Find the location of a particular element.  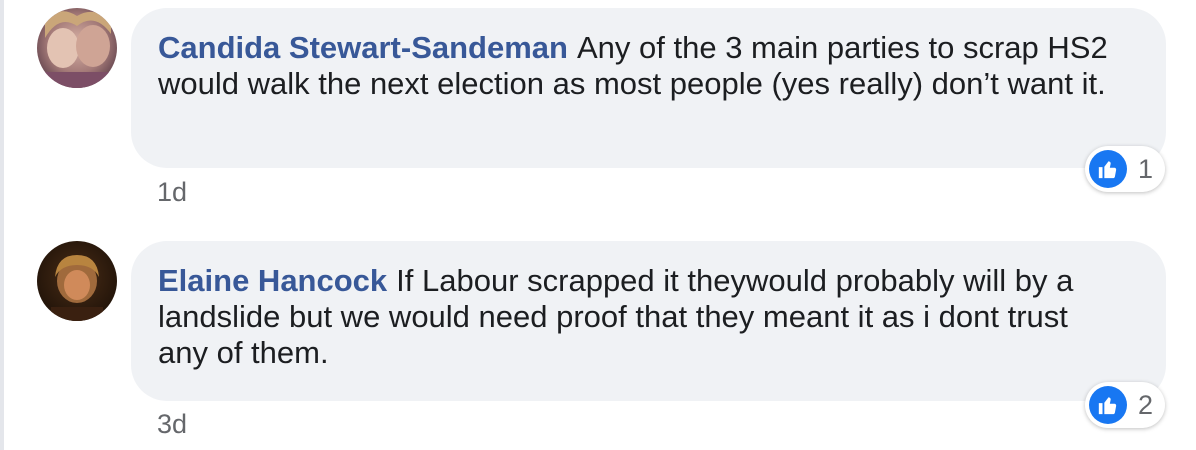

reaction-count: 2 is located at coordinates (1146, 404).